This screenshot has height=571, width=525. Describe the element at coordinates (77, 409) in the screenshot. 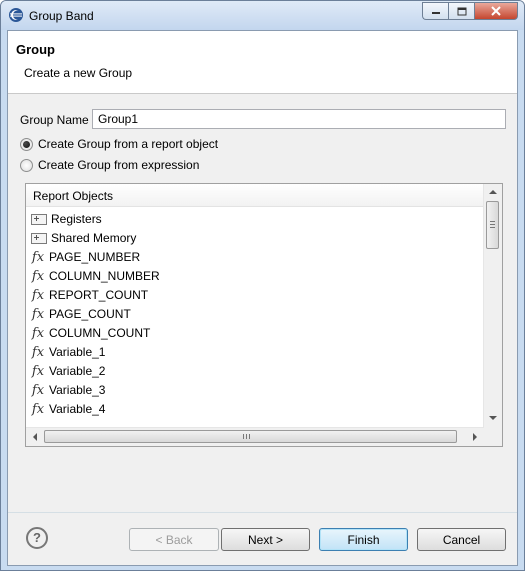

I see `tree-item-label: Variable_4` at that location.